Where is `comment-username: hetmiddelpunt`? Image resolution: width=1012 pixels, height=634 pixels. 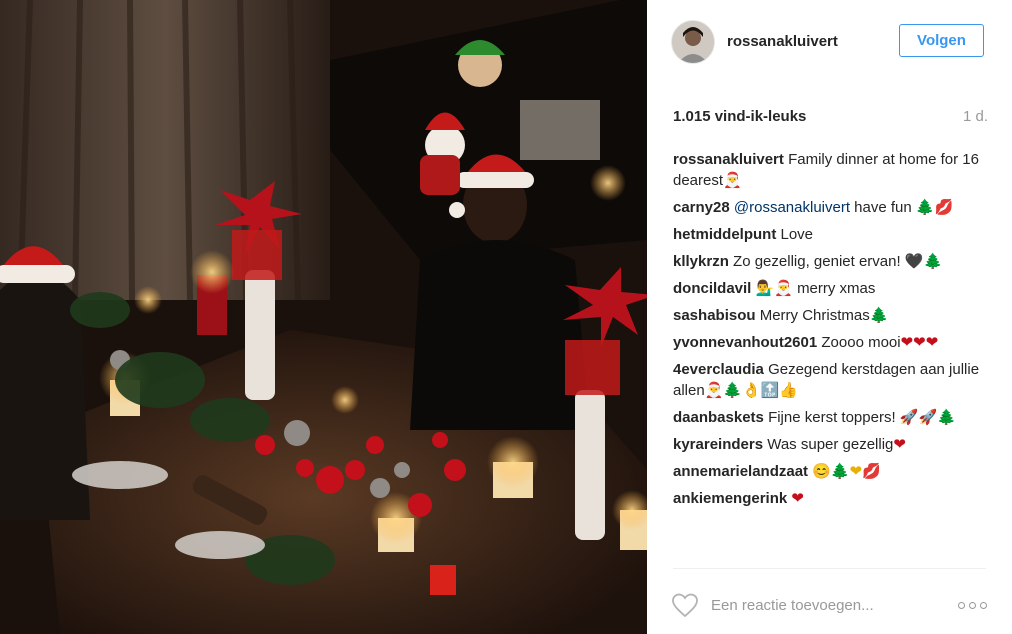 comment-username: hetmiddelpunt is located at coordinates (724, 234).